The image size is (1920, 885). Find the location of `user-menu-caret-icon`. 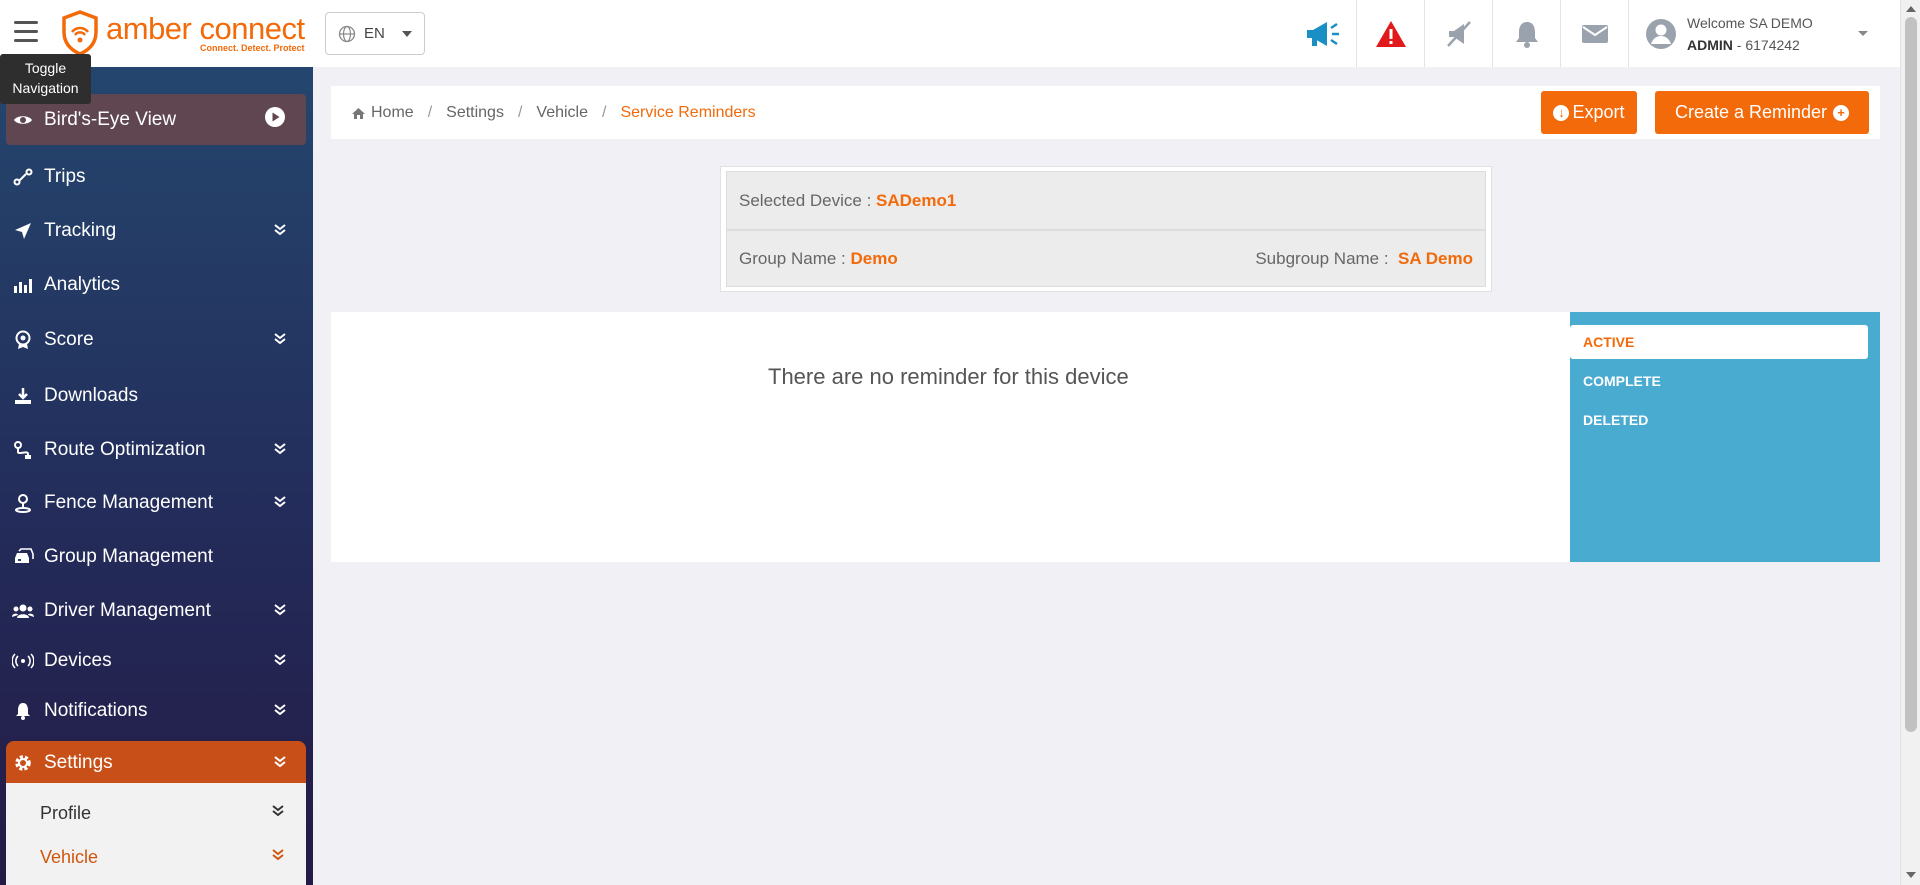

user-menu-caret-icon is located at coordinates (1863, 33).